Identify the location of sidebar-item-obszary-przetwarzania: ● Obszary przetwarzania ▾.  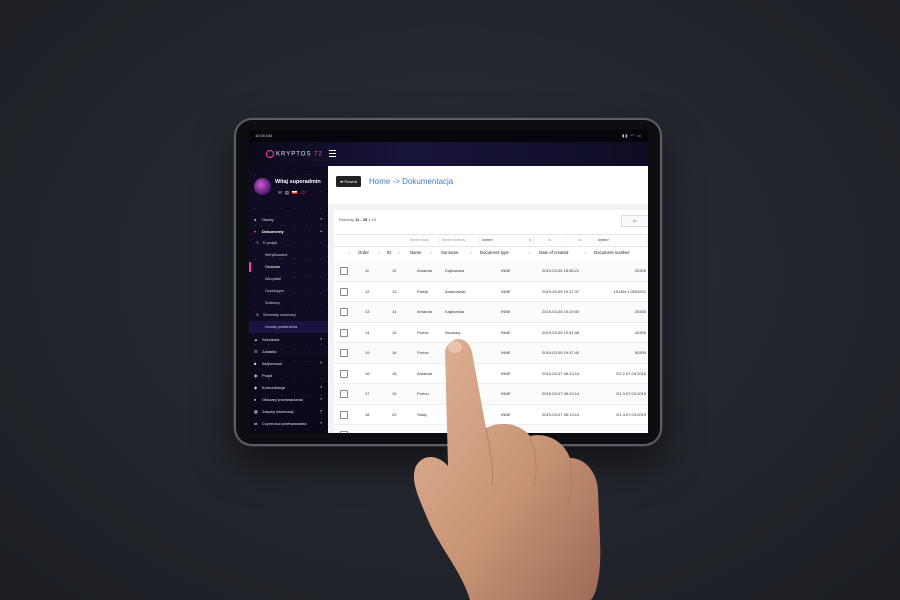
(288, 399).